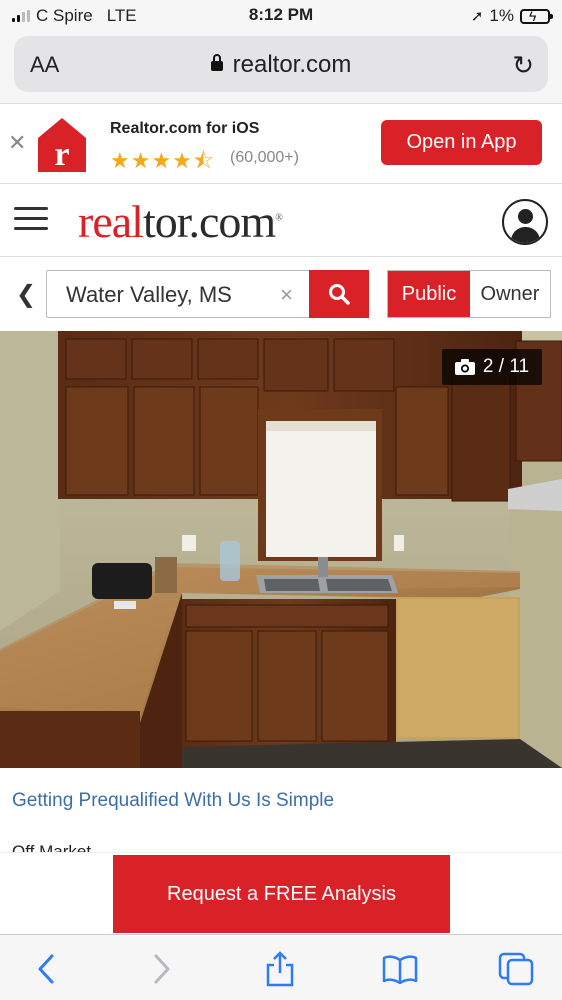 The image size is (562, 1000). Describe the element at coordinates (264, 157) in the screenshot. I see `rating-count: (60,000+)` at that location.